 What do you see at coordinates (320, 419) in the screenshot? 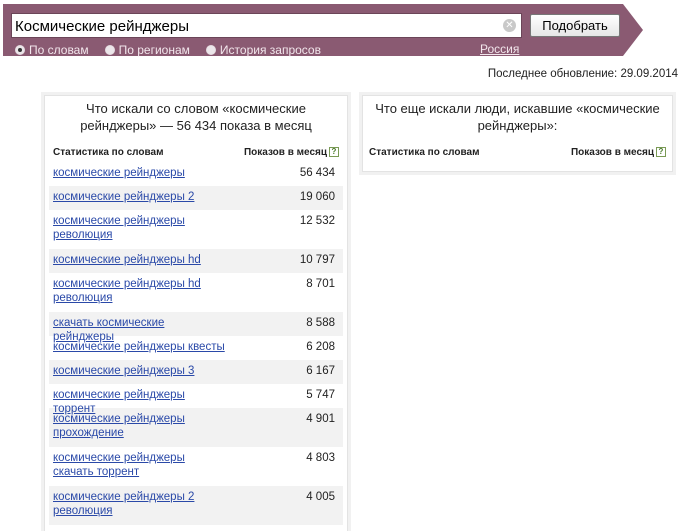
I see `show-count: 4 901` at bounding box center [320, 419].